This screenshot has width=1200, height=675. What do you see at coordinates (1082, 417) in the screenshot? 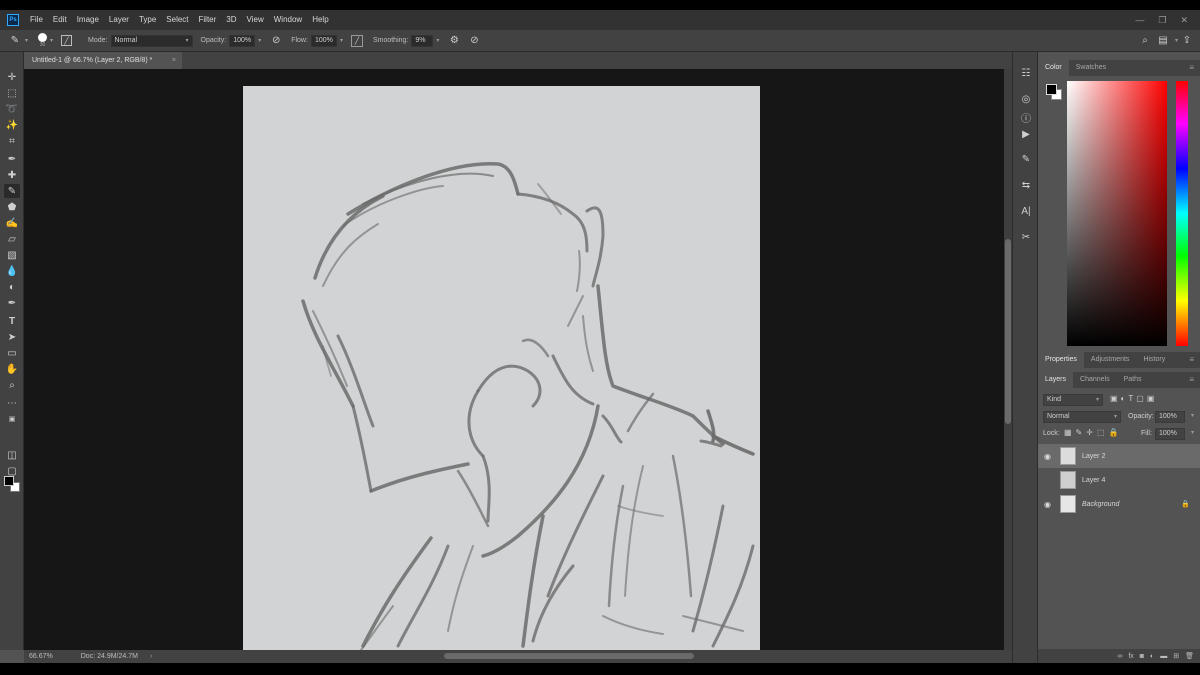
I see `blend-mode-select: Normal ▾` at bounding box center [1082, 417].